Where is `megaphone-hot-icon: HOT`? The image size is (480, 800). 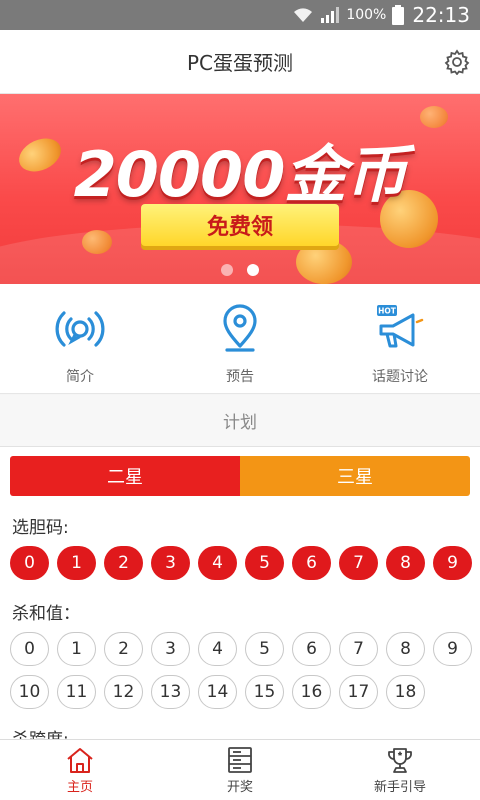
megaphone-hot-icon: HOT is located at coordinates (400, 329).